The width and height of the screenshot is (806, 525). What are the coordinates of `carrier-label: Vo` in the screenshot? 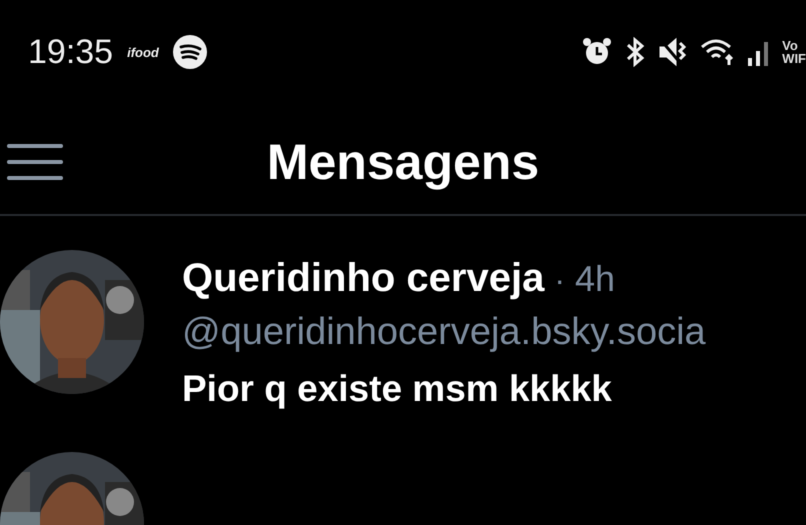 It's located at (790, 45).